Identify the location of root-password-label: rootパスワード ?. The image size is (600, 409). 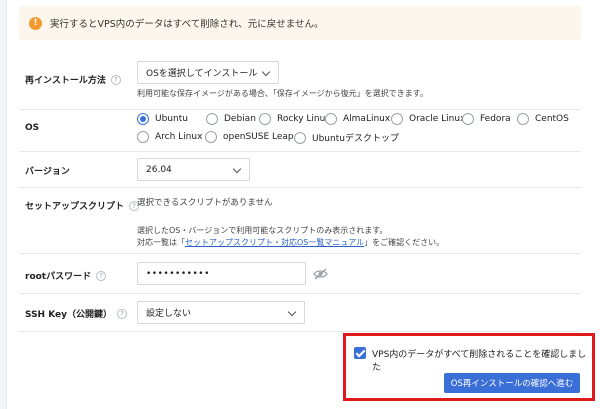
(66, 275).